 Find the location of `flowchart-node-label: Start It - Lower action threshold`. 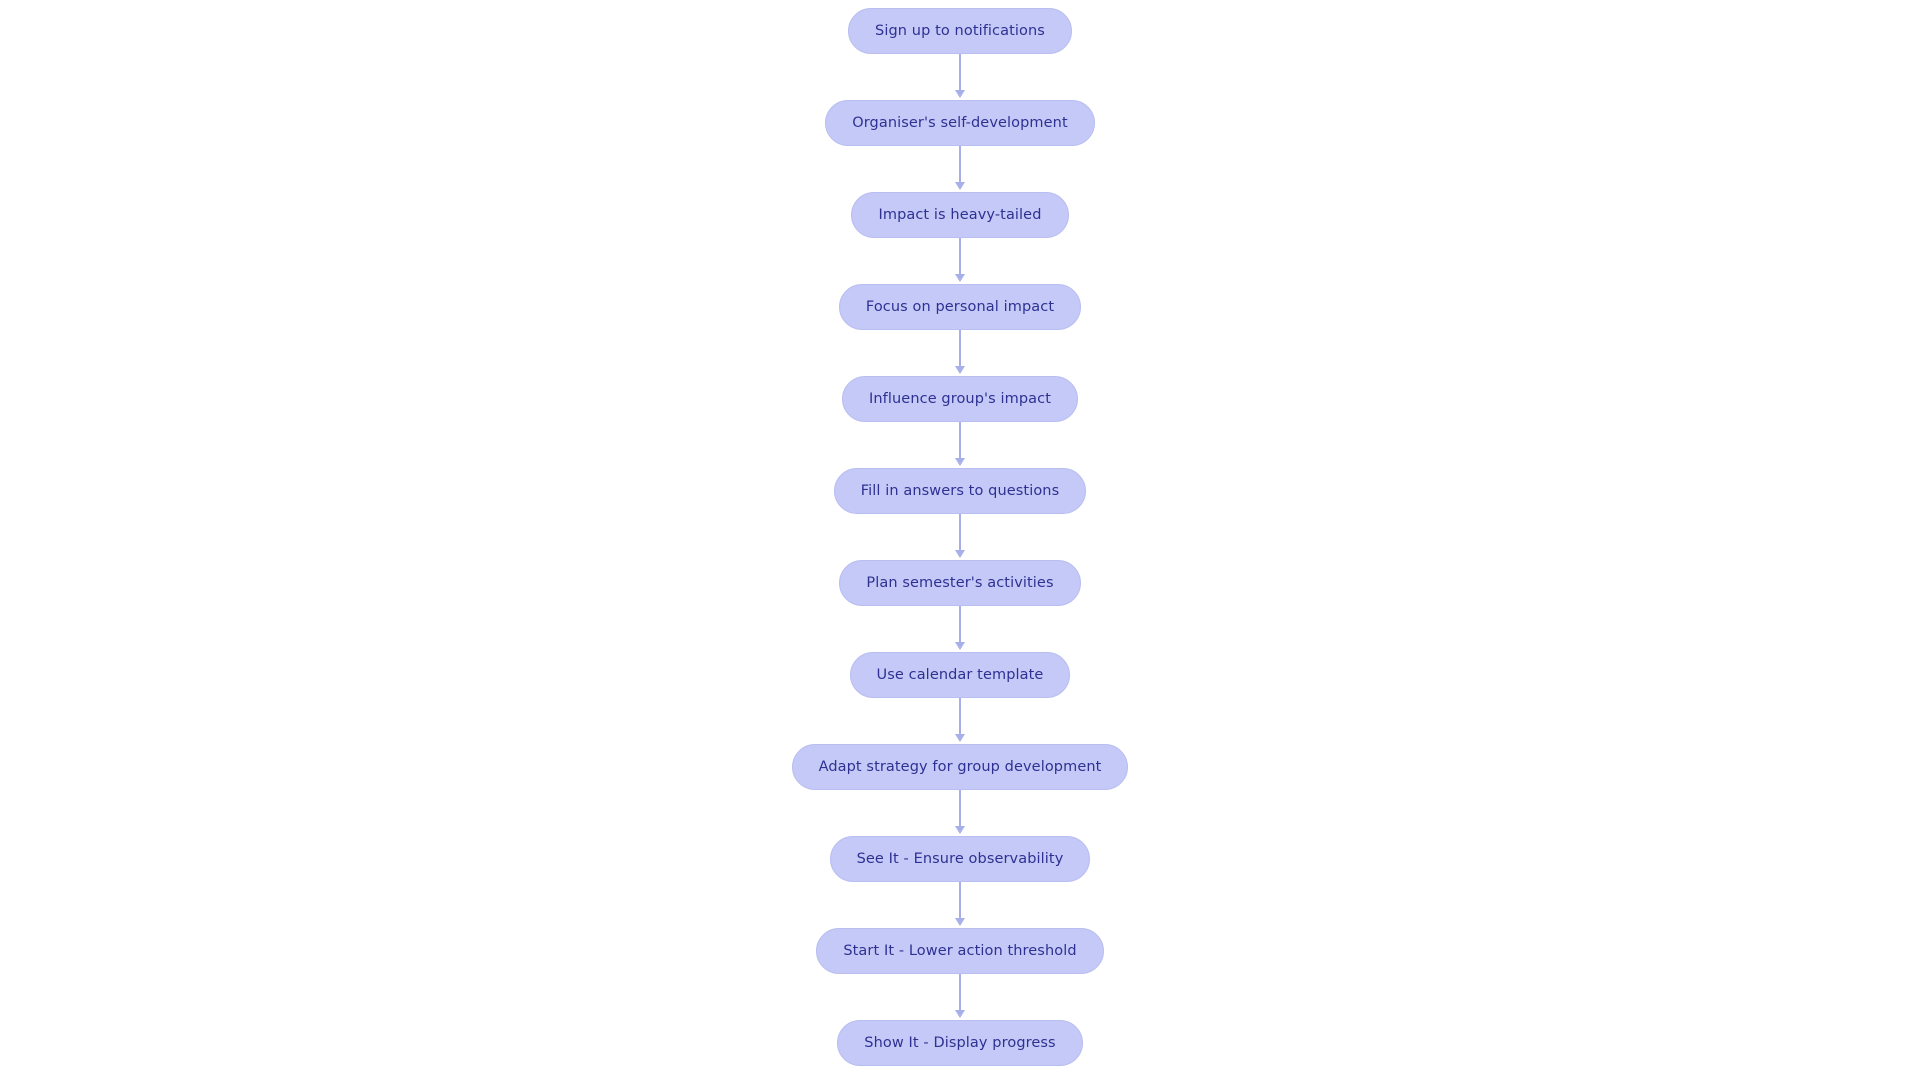

flowchart-node-label: Start It - Lower action threshold is located at coordinates (960, 950).